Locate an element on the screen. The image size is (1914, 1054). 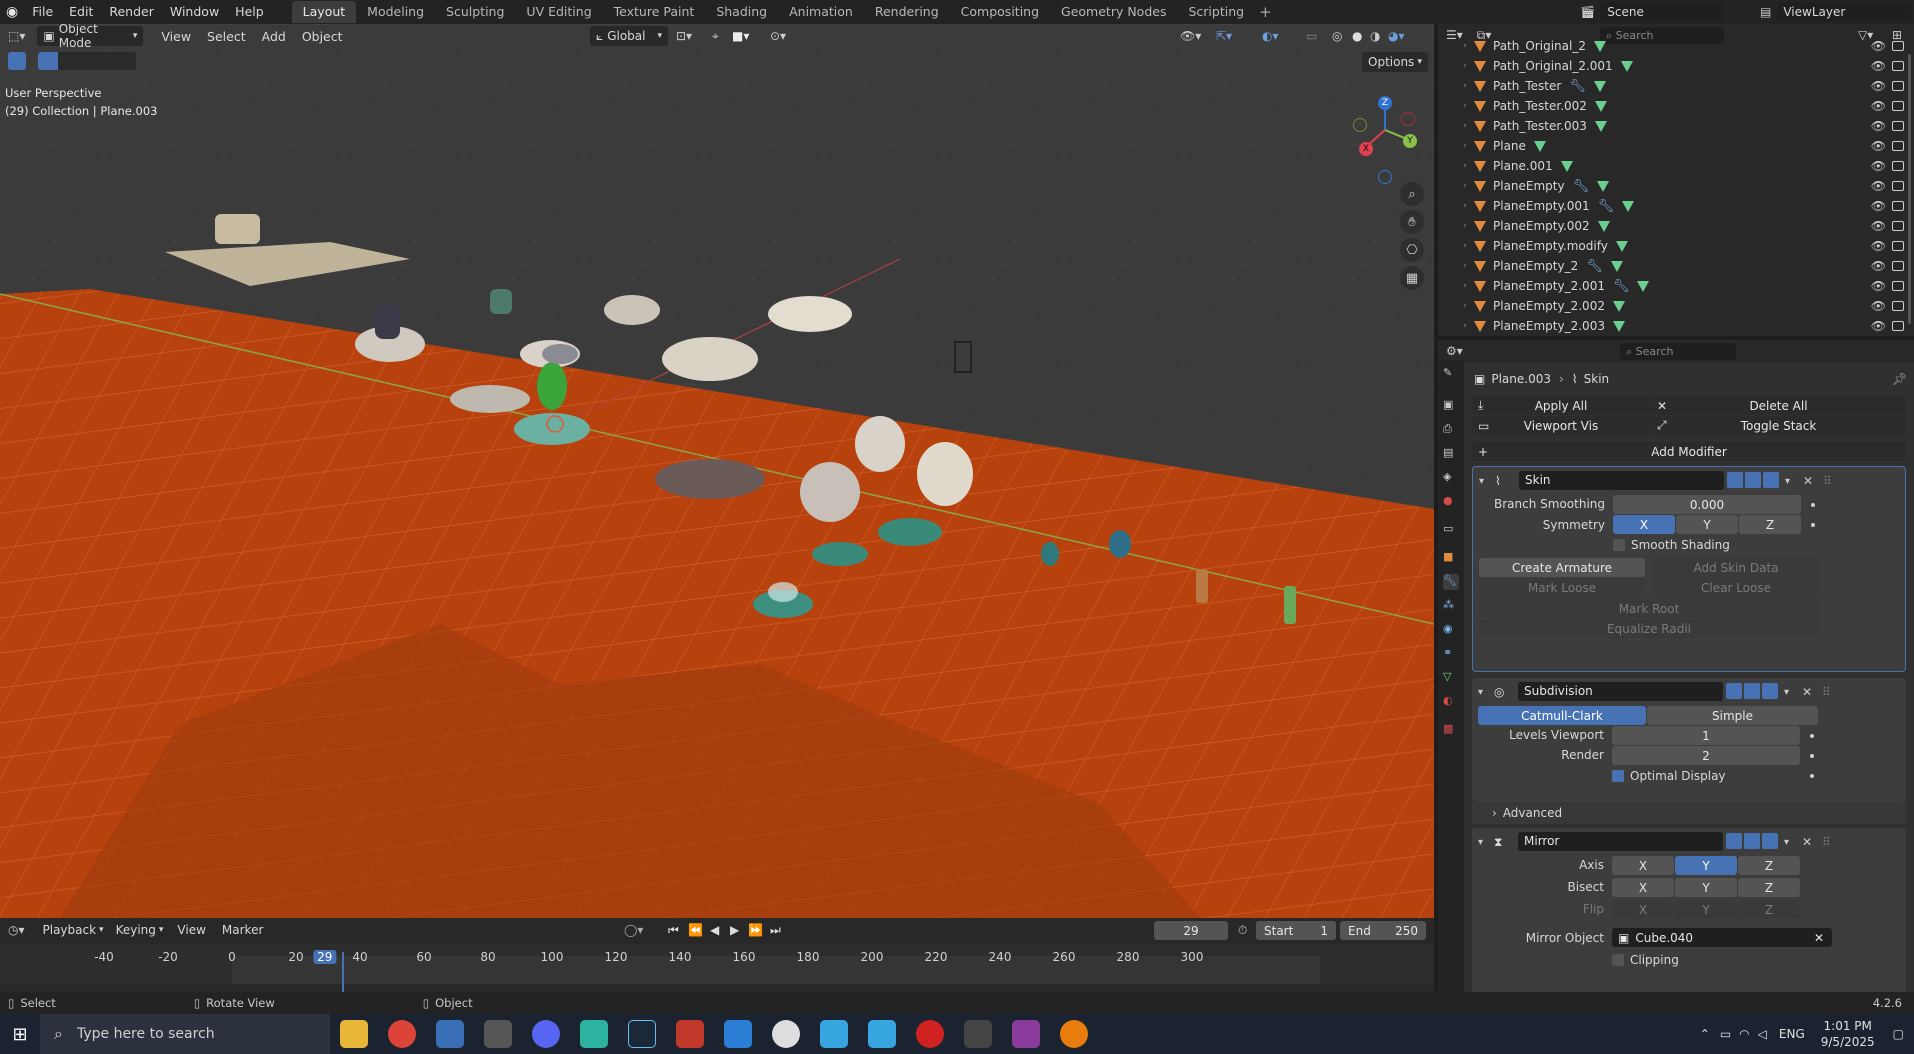
toggle-stack-button: ⤢ Toggle Stack is located at coordinates (1778, 425).